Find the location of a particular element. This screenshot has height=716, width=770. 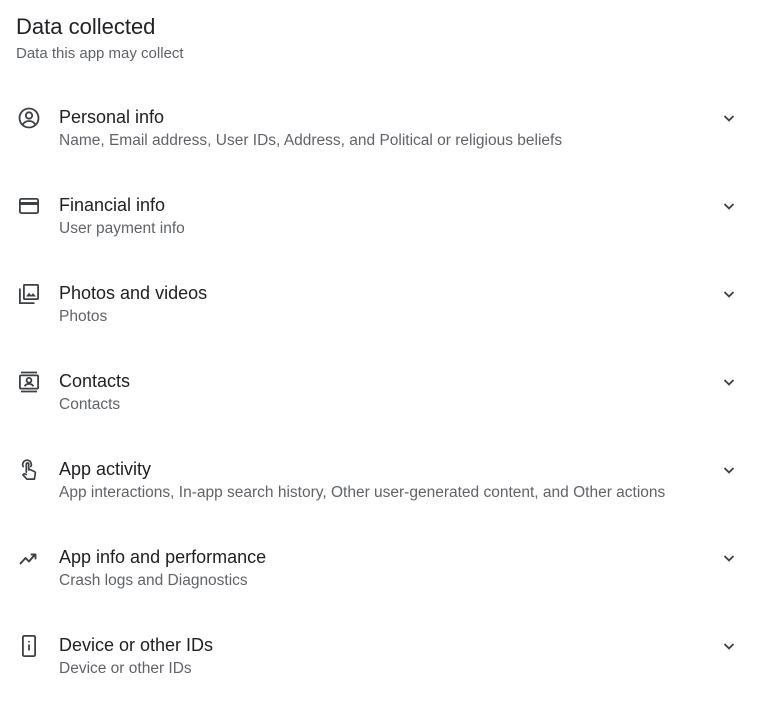

row-device-or-other-ids: Device or other IDs Device or other IDs is located at coordinates (385, 672).